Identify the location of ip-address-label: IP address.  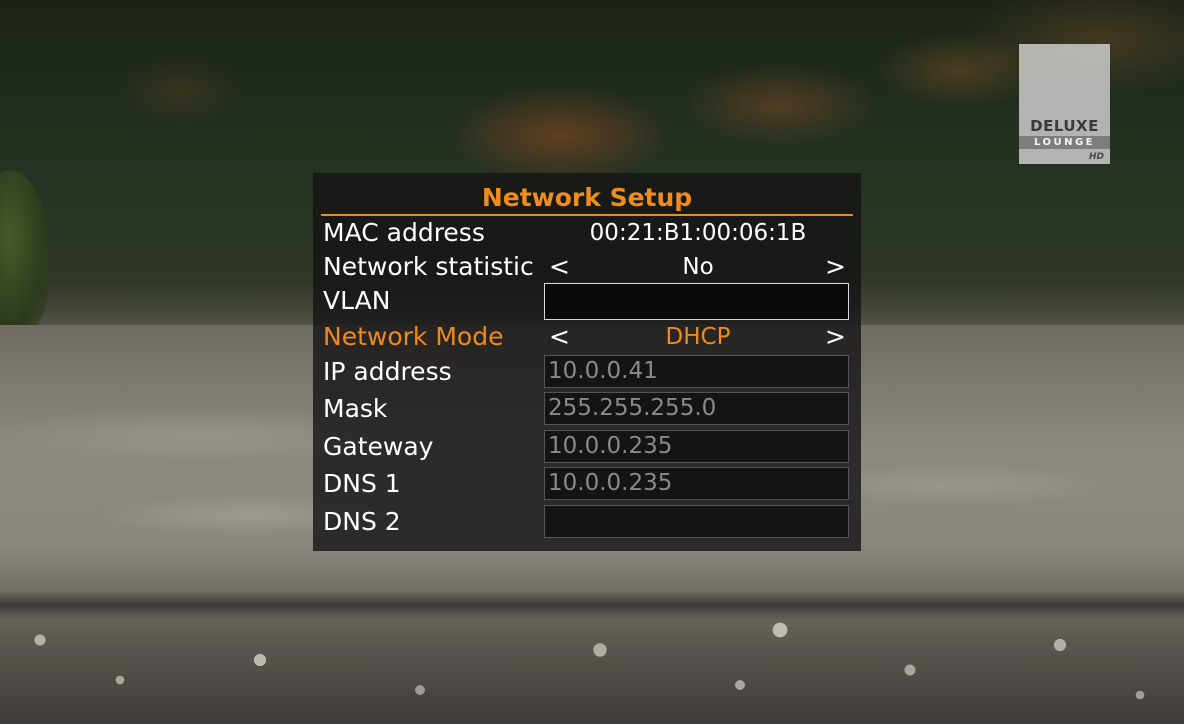
(387, 371).